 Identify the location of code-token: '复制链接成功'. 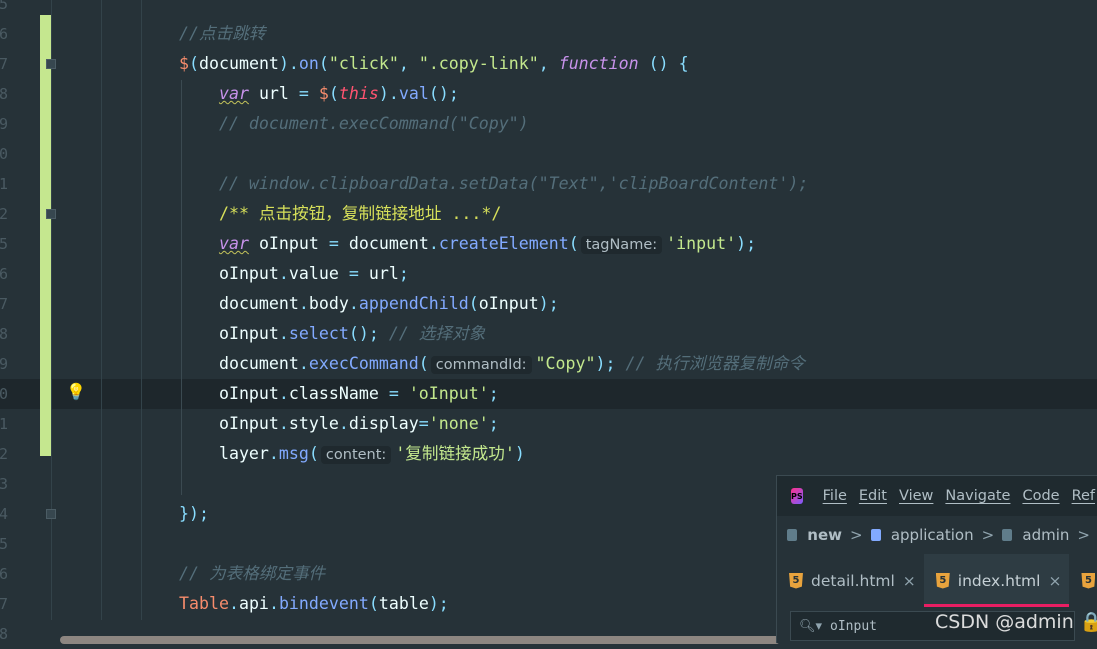
(455, 453).